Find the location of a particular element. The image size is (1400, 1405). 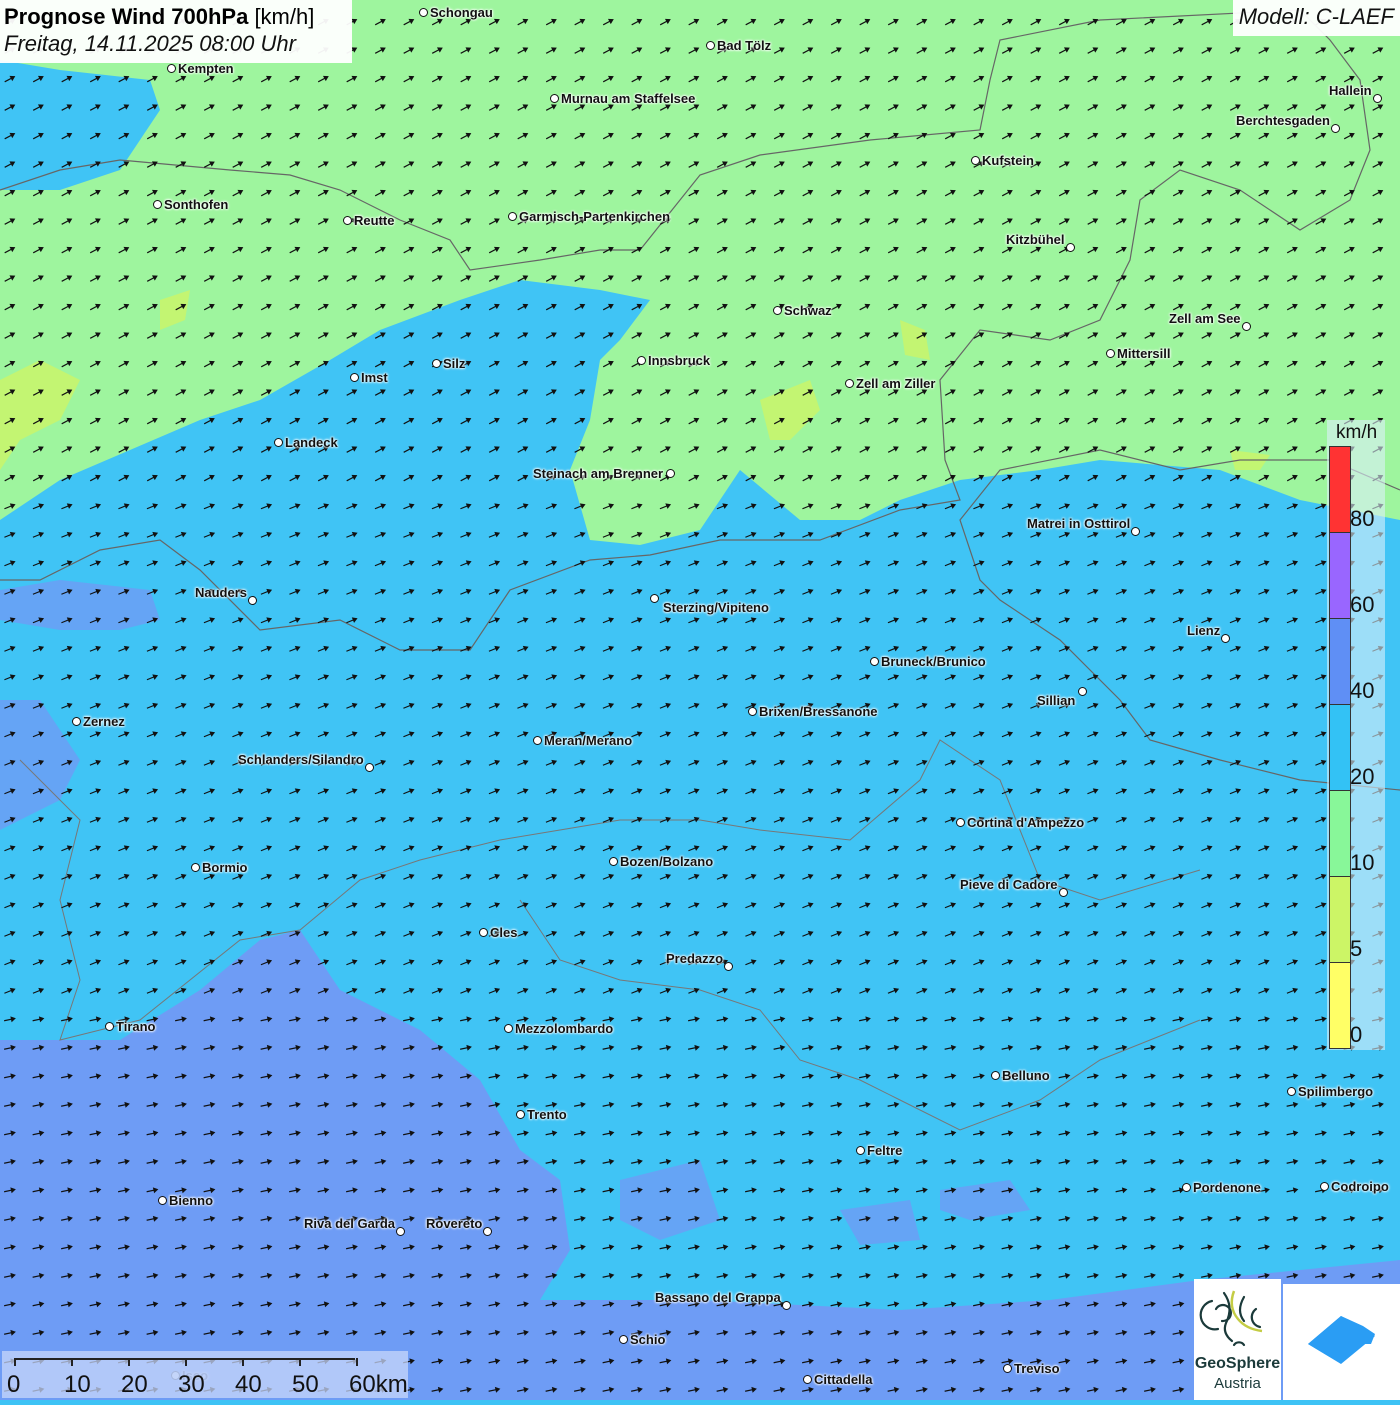

app-logo is located at coordinates (1341, 1342).